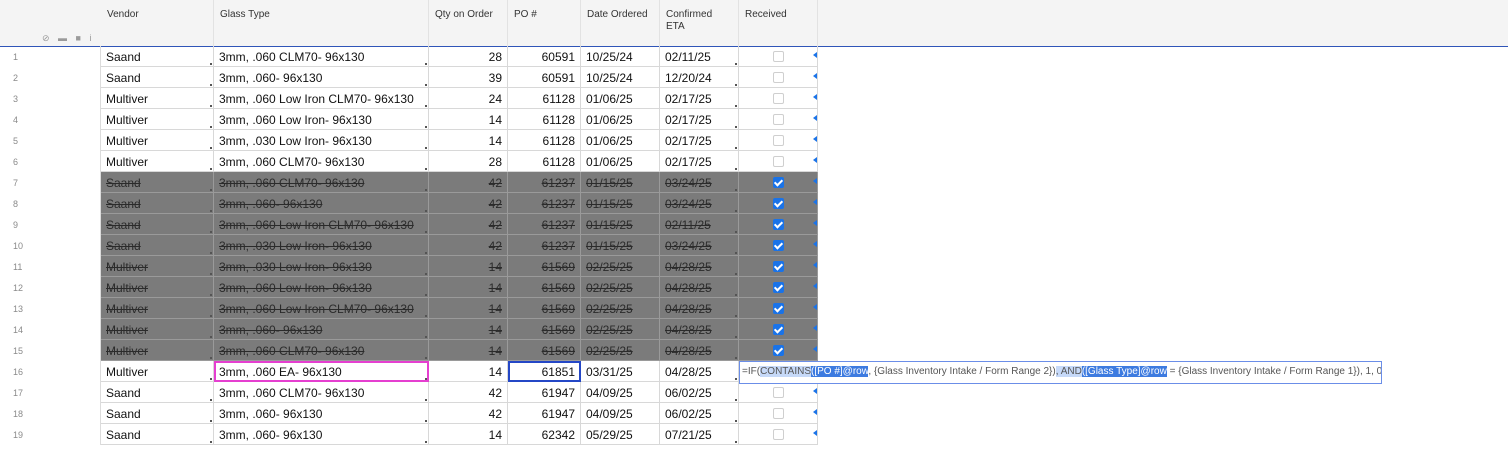 The width and height of the screenshot is (1508, 449). What do you see at coordinates (321, 119) in the screenshot?
I see `cell-glass-type: 3mm, .060 Low Iron- 96x130` at bounding box center [321, 119].